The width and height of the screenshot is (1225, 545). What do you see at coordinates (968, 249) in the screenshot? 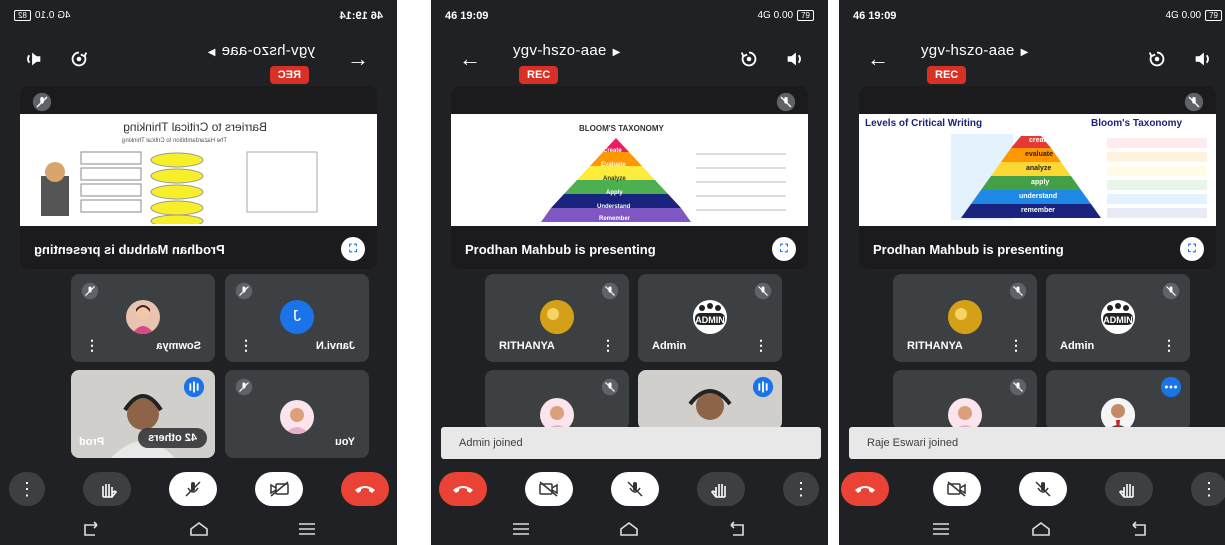
I see `presenting-label: Prodhan Mahbub is presenting` at bounding box center [968, 249].